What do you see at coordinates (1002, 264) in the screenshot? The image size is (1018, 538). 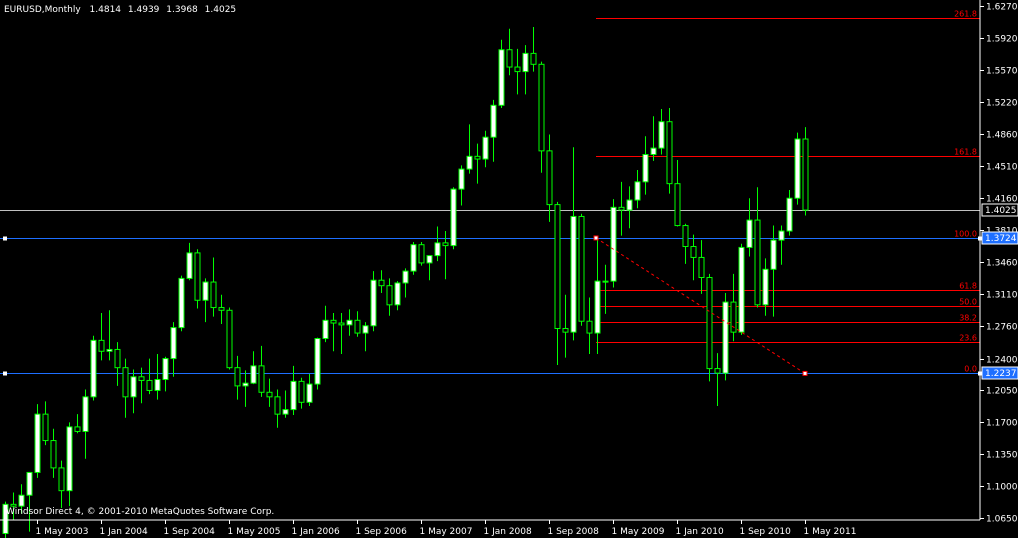 I see `y-tick-label: 1.3460` at bounding box center [1002, 264].